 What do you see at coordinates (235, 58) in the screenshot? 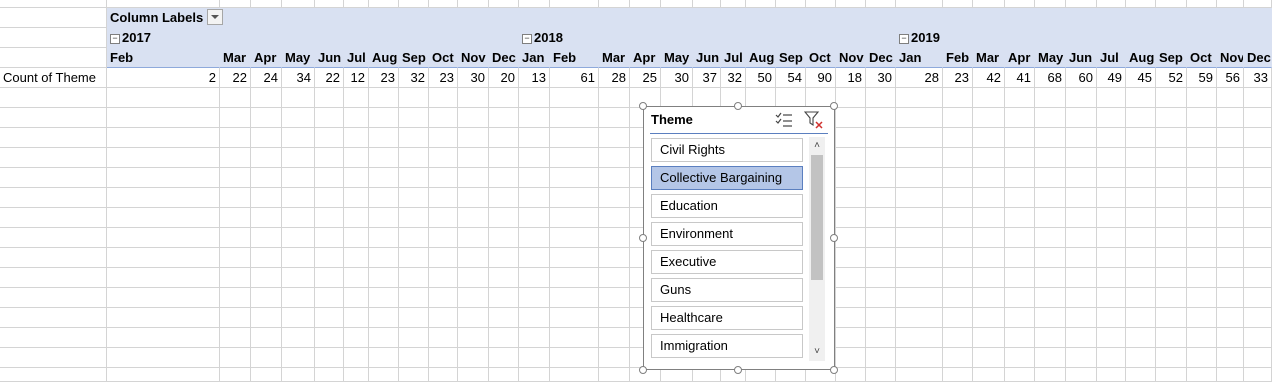
I see `month-header: Mar` at bounding box center [235, 58].